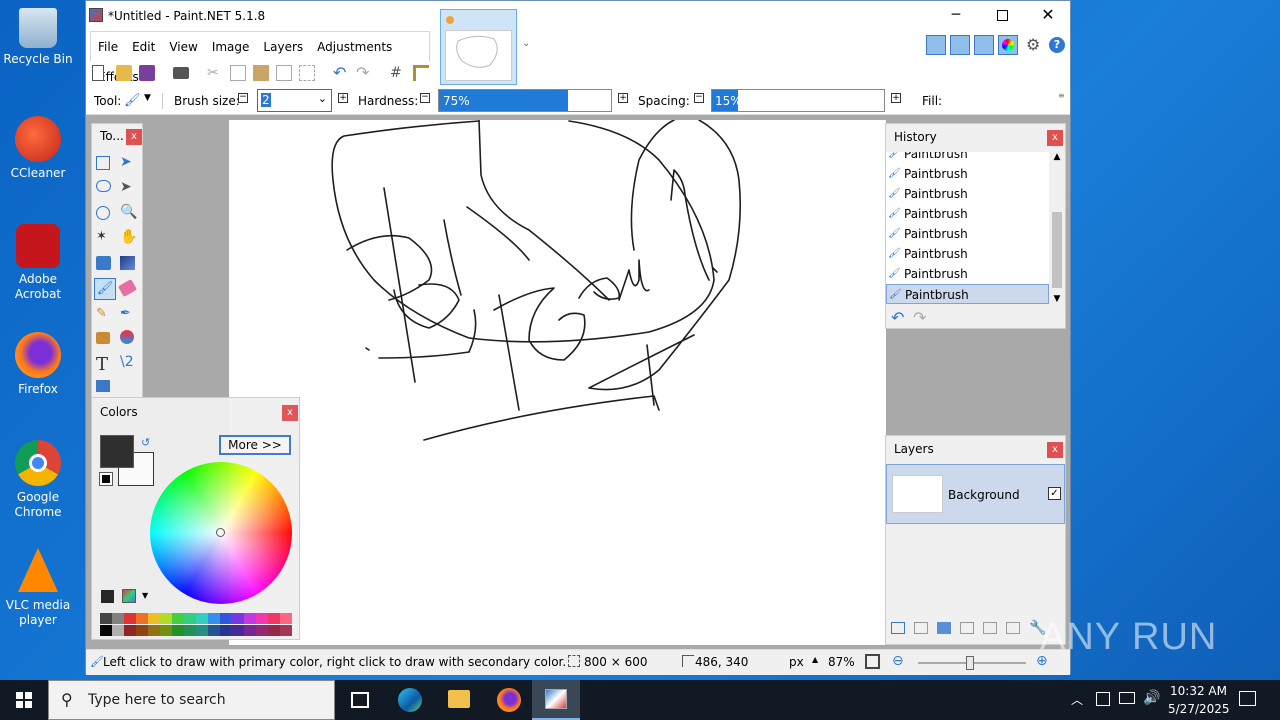  I want to click on desktop-icon-google-chrome: Google Chrome, so click(38, 480).